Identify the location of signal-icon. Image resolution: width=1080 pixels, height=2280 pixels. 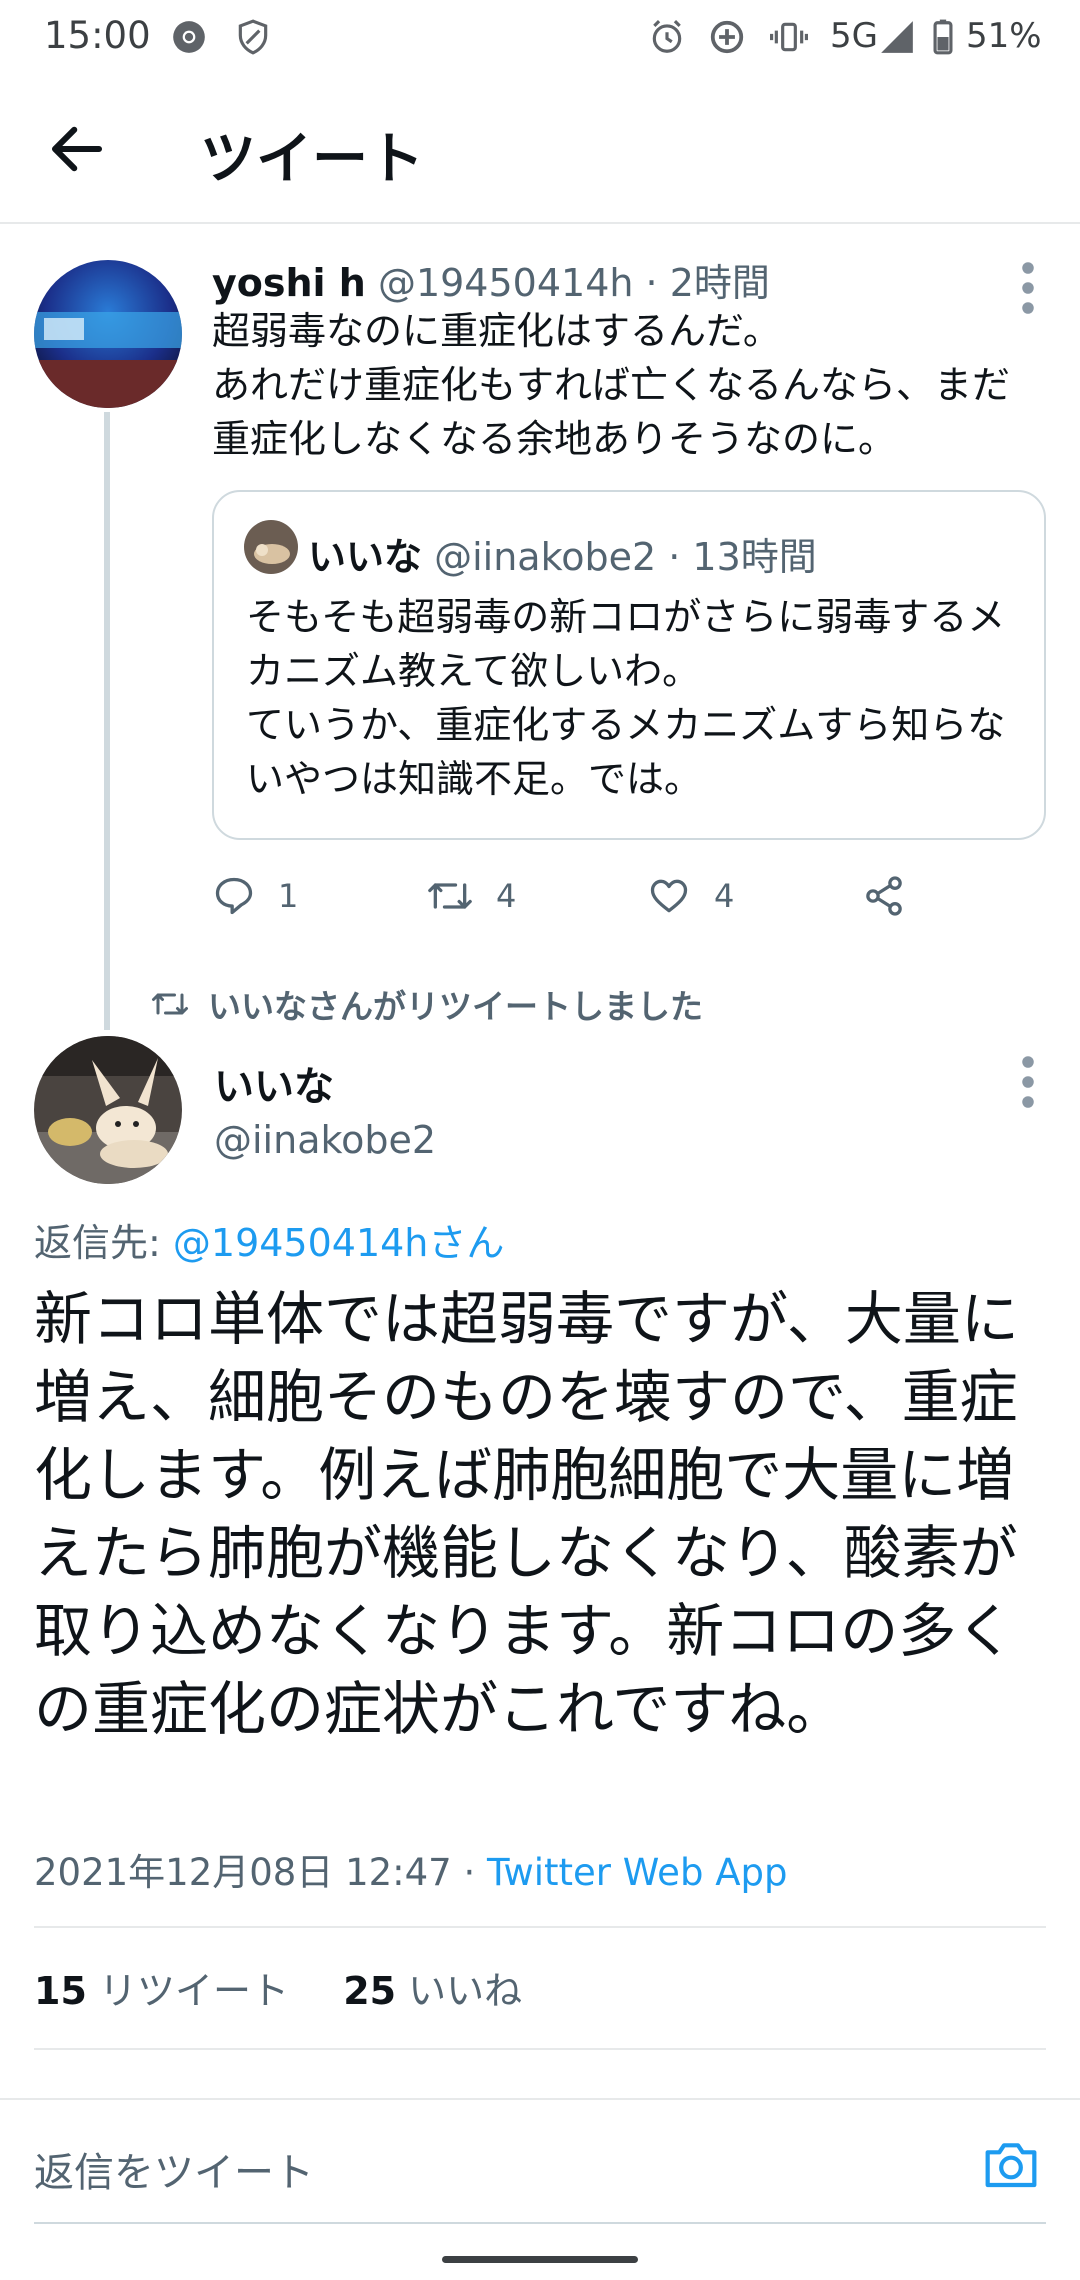
(897, 37).